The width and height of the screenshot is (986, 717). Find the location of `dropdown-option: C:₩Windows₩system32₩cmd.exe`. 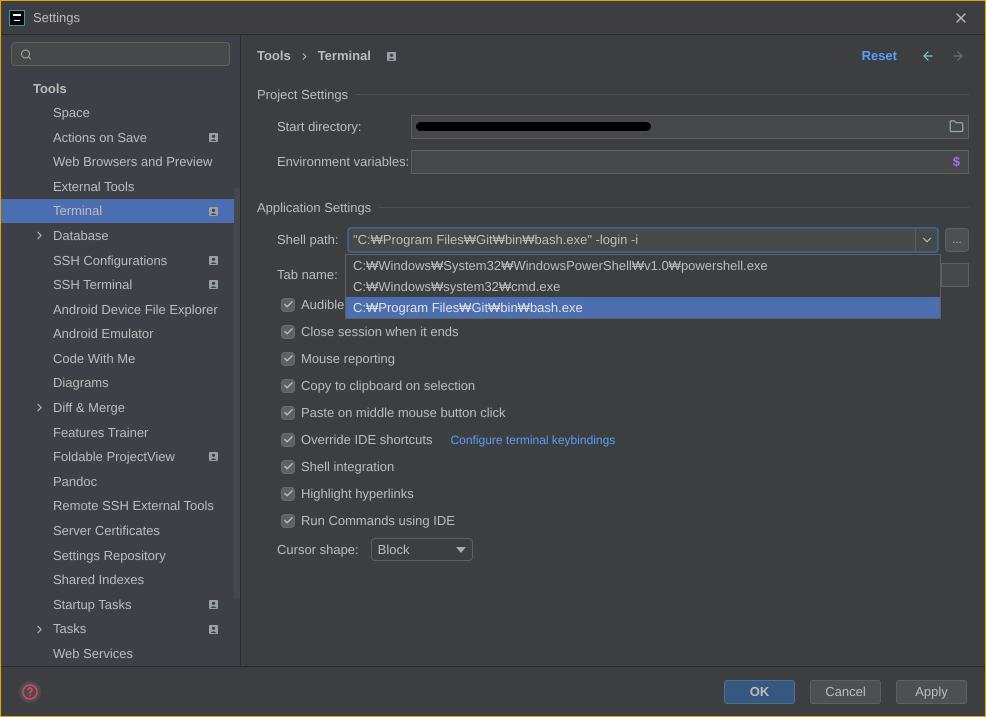

dropdown-option: C:₩Windows₩system32₩cmd.exe is located at coordinates (643, 286).